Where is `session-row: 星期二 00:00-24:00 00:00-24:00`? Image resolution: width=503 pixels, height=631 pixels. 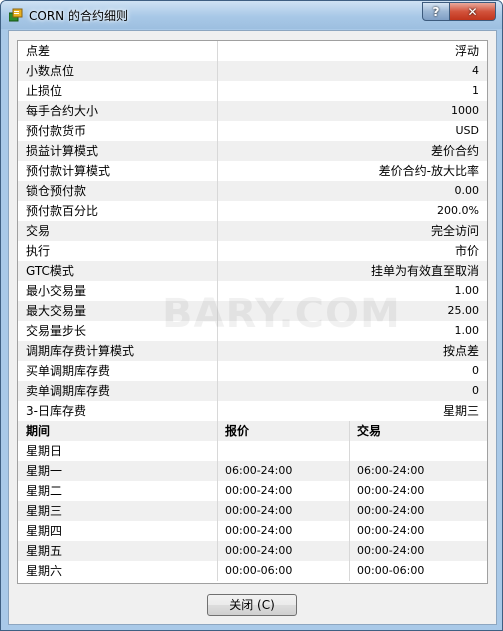
session-row: 星期二 00:00-24:00 00:00-24:00 is located at coordinates (252, 491).